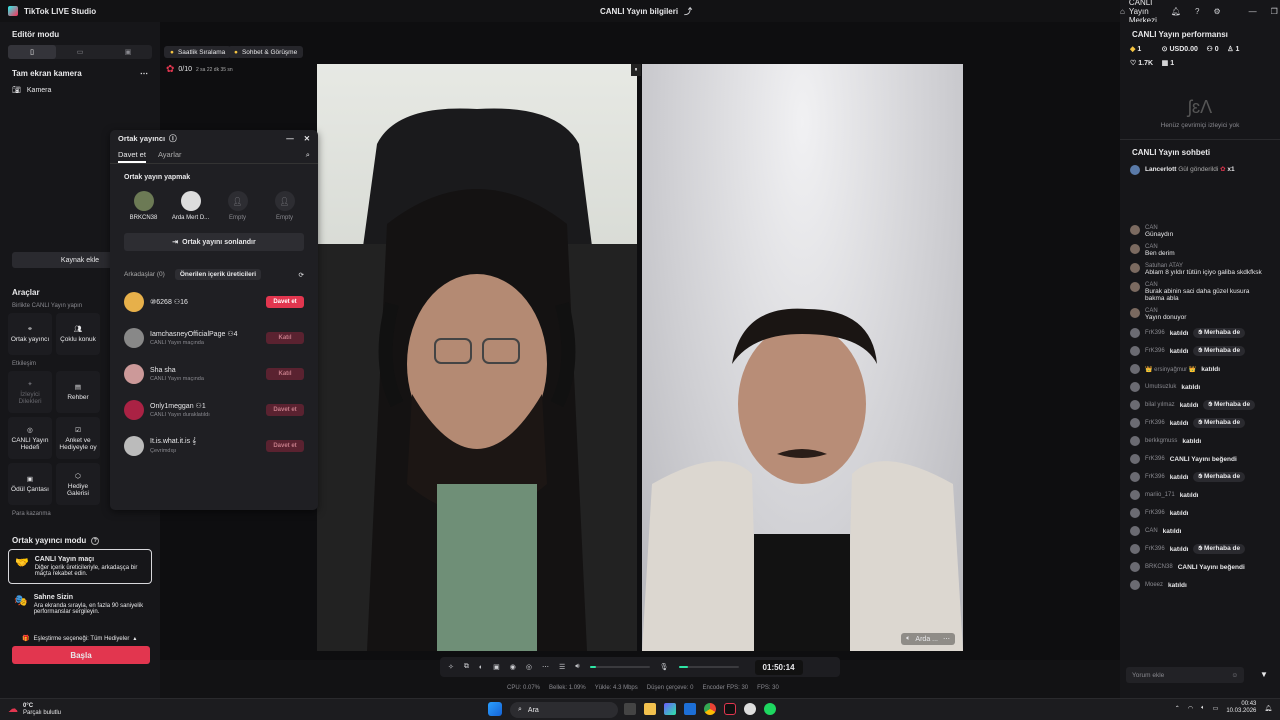  I want to click on gear-icon: ⚙, so click(1216, 11).